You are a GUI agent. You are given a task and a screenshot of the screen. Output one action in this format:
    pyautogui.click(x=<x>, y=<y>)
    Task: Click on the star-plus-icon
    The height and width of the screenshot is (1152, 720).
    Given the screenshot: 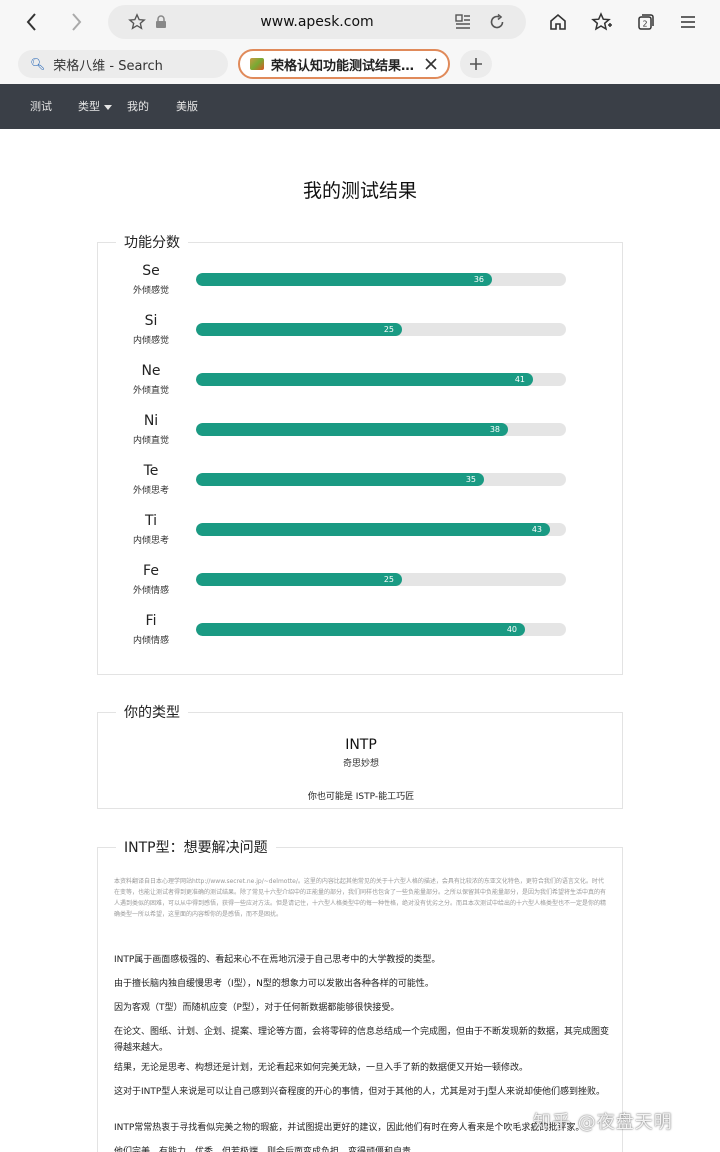 What is the action you would take?
    pyautogui.click(x=601, y=21)
    